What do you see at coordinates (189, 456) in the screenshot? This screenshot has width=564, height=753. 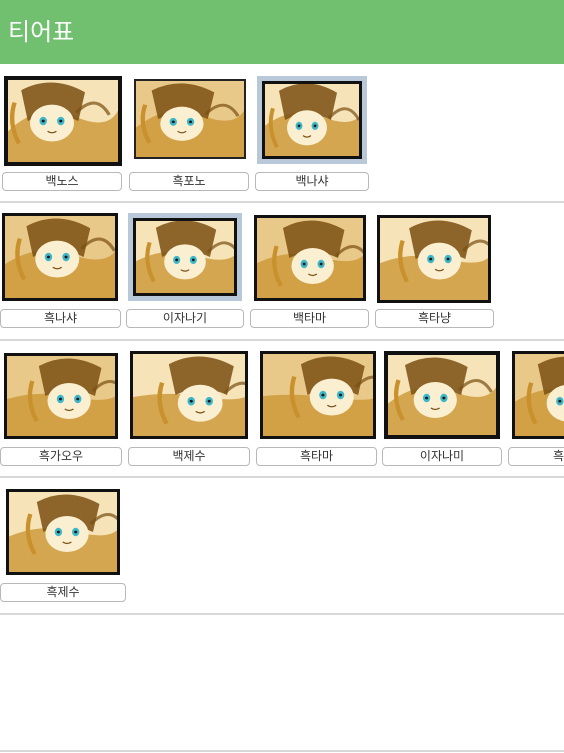 I see `character-label: 백제수` at bounding box center [189, 456].